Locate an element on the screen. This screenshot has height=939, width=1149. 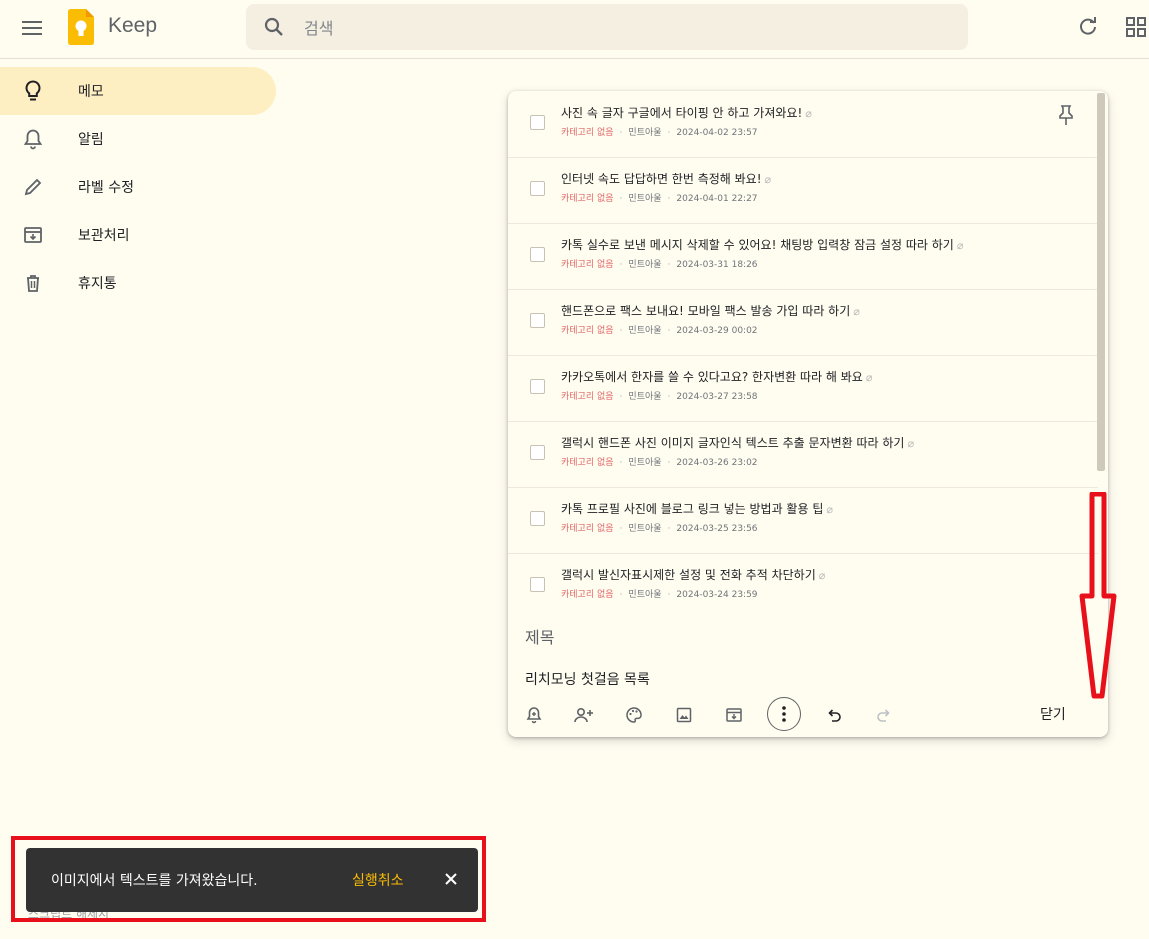
list-item-date: 2024-03-26 23:02 is located at coordinates (717, 463).